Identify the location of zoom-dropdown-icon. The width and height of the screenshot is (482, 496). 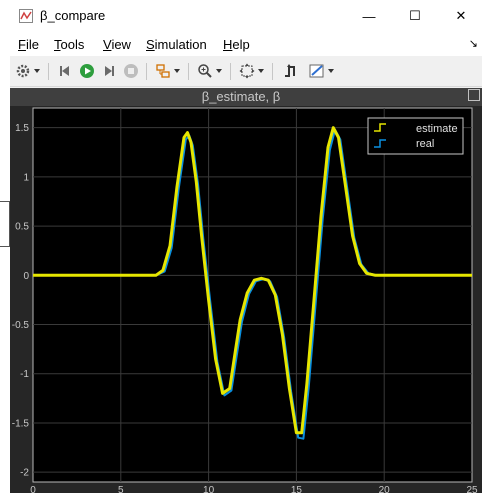
(219, 71).